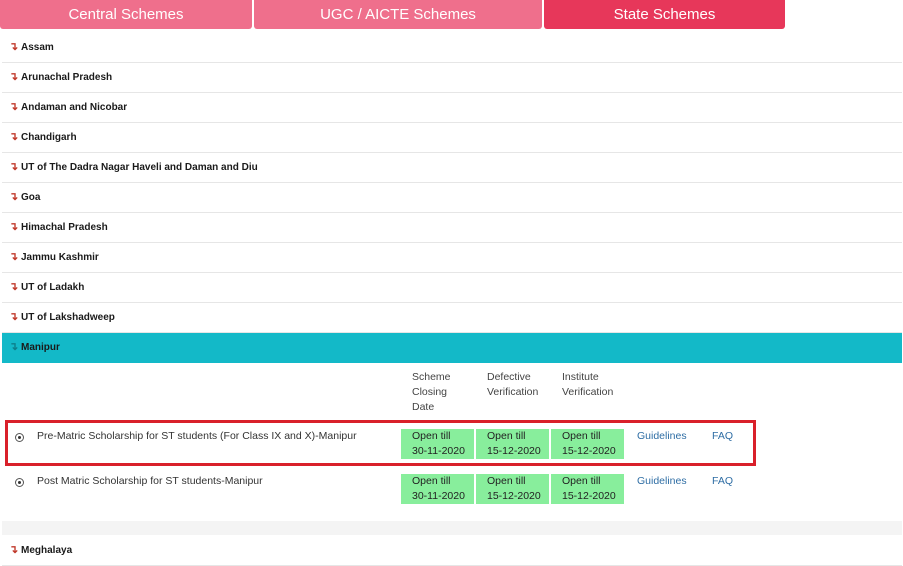 This screenshot has width=903, height=566. Describe the element at coordinates (53, 287) in the screenshot. I see `state-name: UT of Ladakh` at that location.